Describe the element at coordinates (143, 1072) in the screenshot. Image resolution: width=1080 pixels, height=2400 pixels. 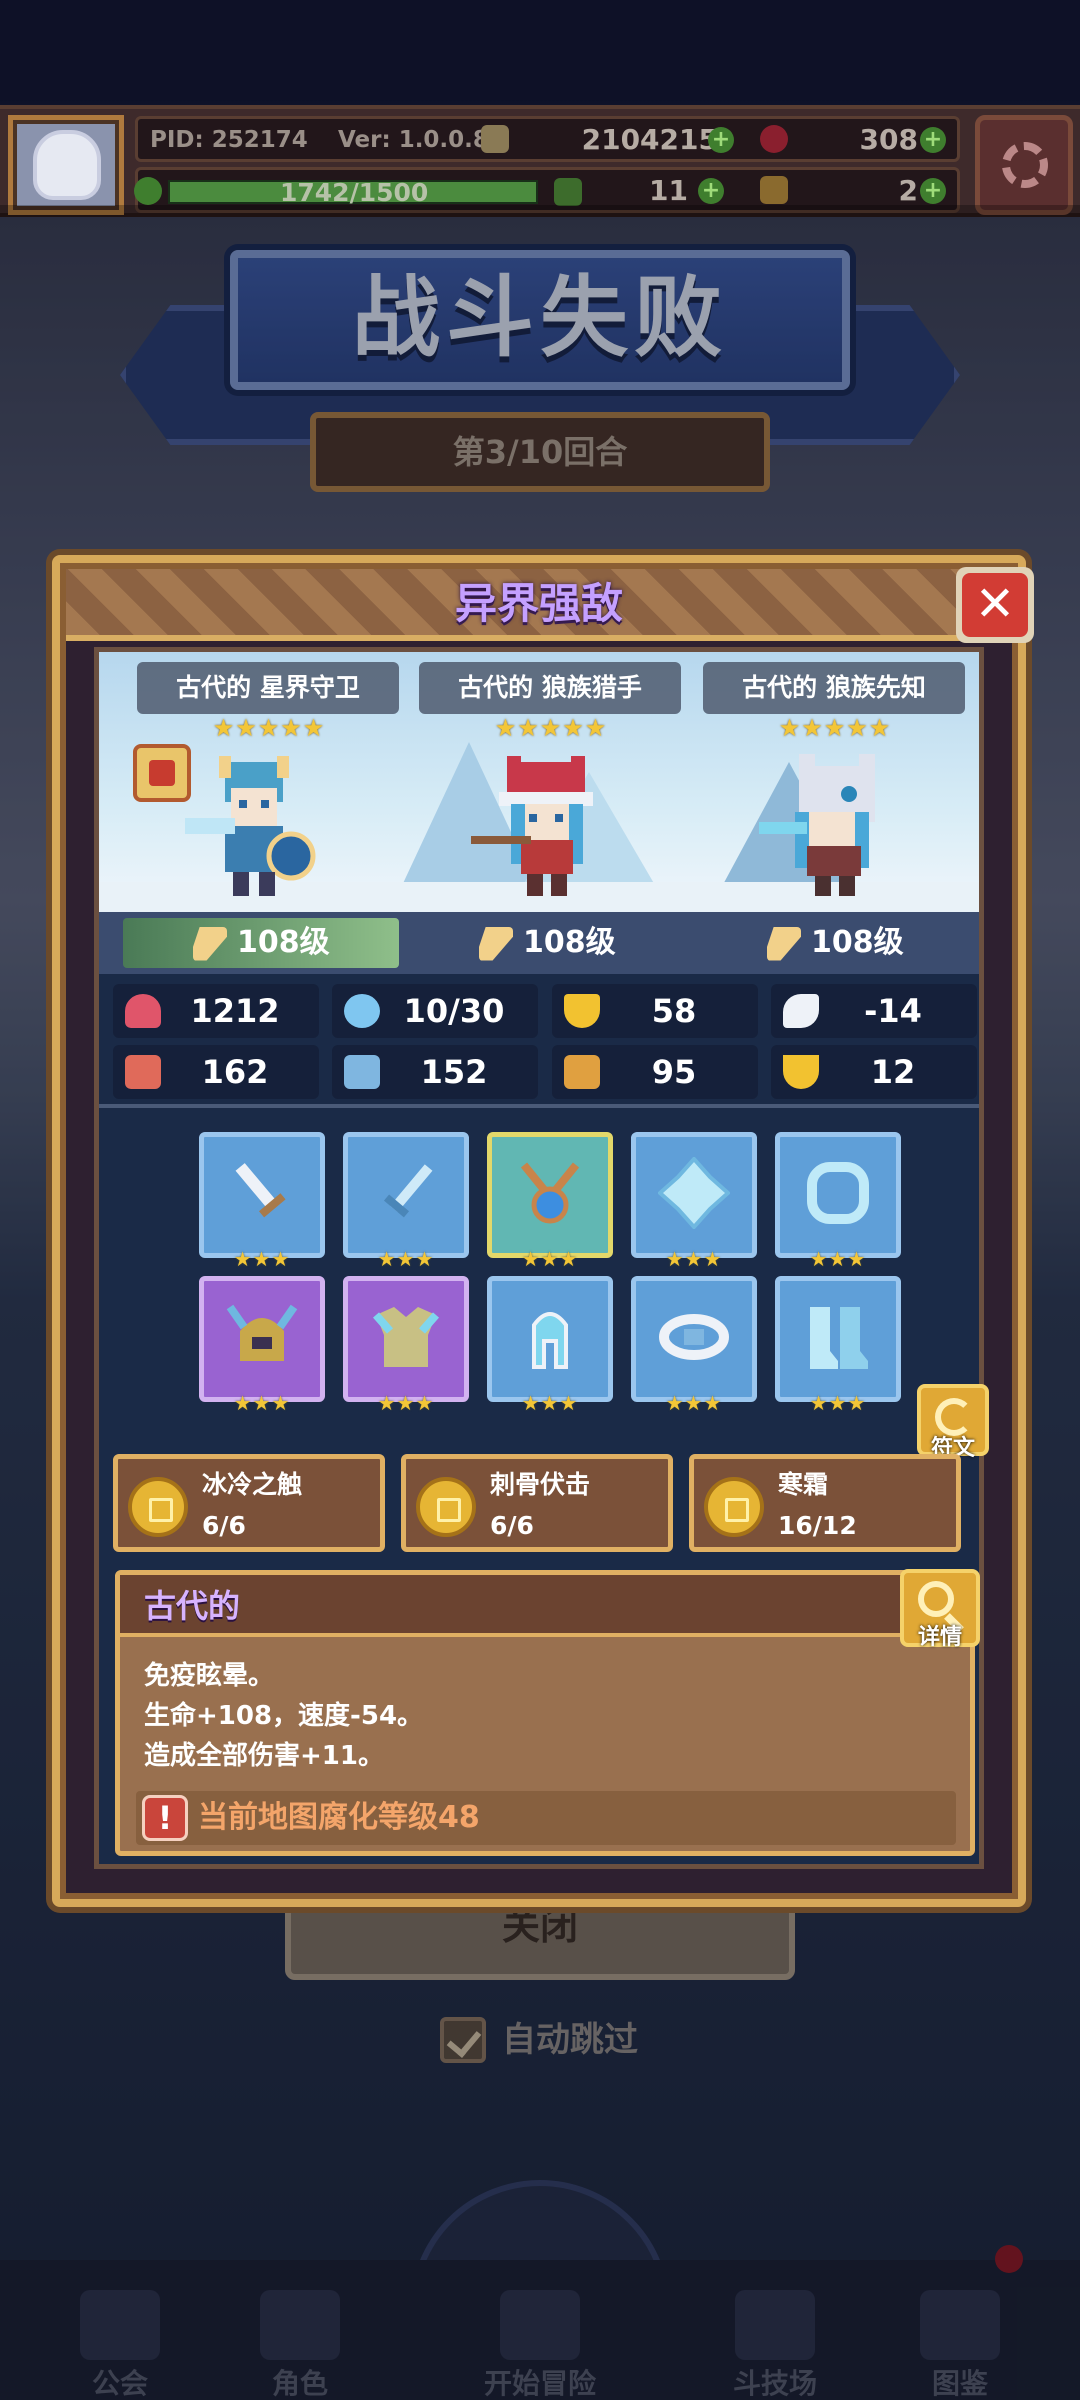
I see `fist-icon` at that location.